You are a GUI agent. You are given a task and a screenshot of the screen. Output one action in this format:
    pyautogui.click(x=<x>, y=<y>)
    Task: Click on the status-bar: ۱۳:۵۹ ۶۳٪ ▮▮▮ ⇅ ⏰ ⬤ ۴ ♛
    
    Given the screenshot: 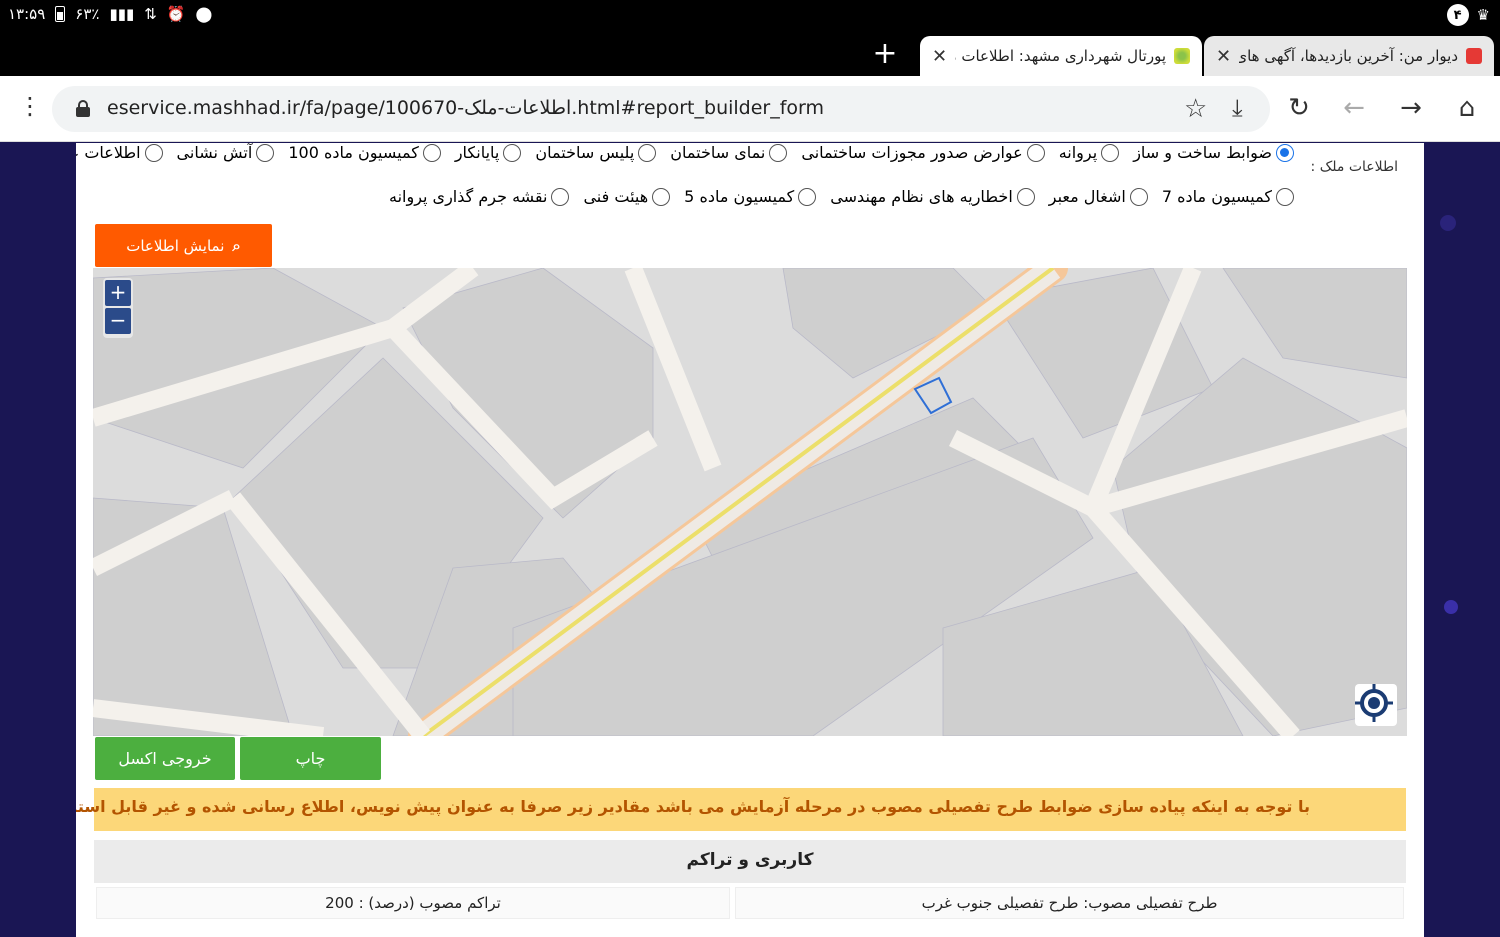 What is the action you would take?
    pyautogui.click(x=750, y=16)
    